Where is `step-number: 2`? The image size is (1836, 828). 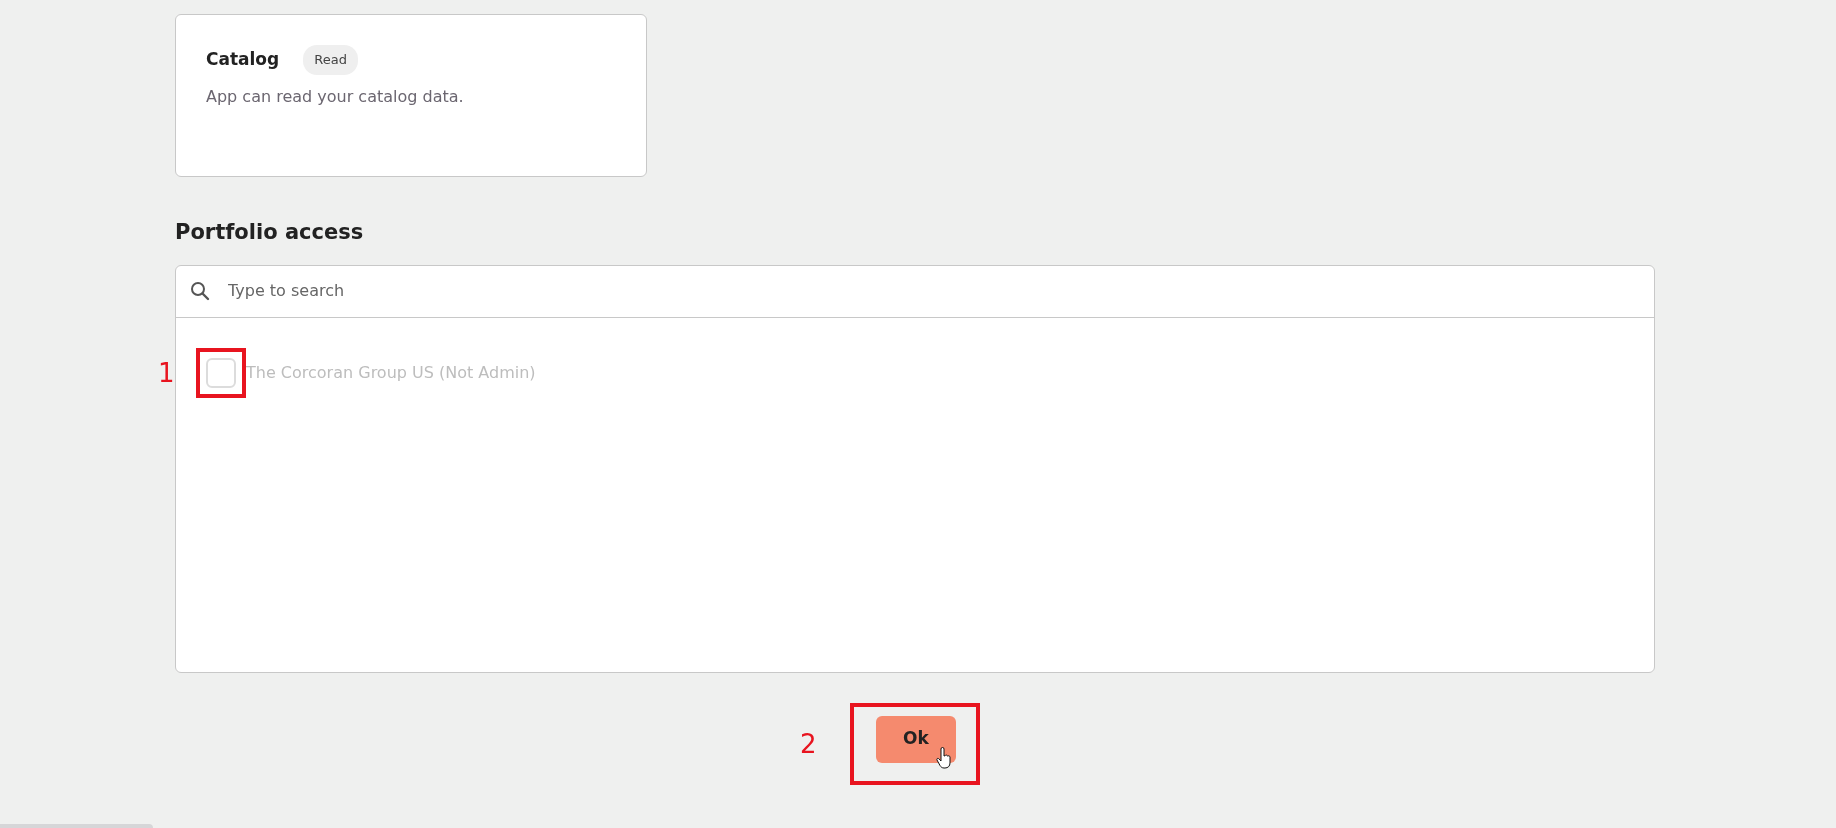 step-number: 2 is located at coordinates (808, 743).